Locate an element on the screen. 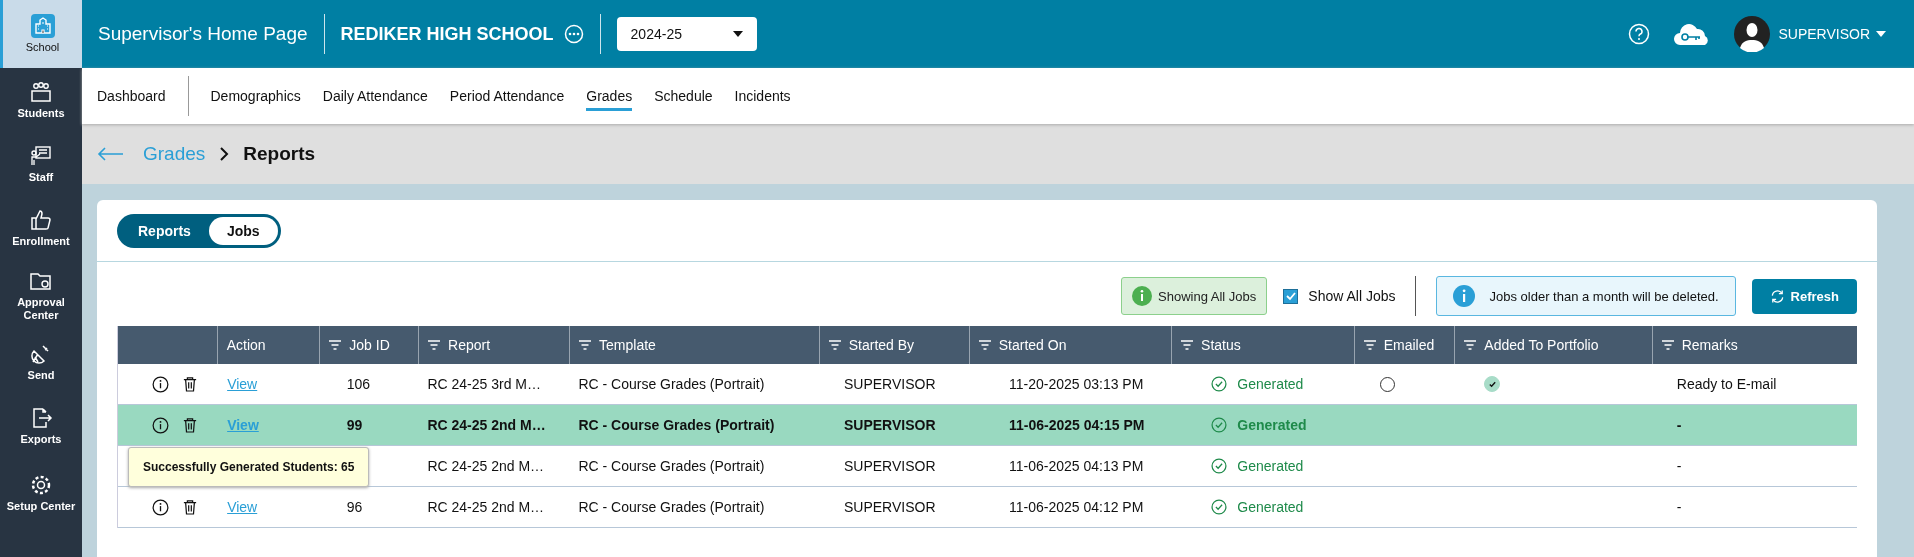  thumbs-up-icon is located at coordinates (41, 220).